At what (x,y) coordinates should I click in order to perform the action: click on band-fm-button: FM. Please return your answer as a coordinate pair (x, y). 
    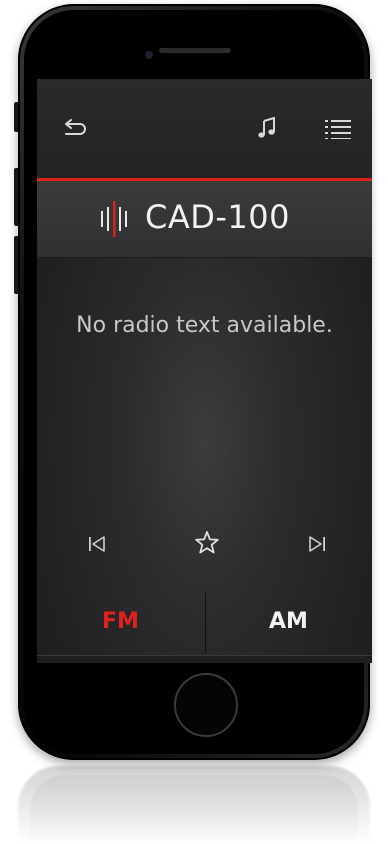
    Looking at the image, I should click on (120, 622).